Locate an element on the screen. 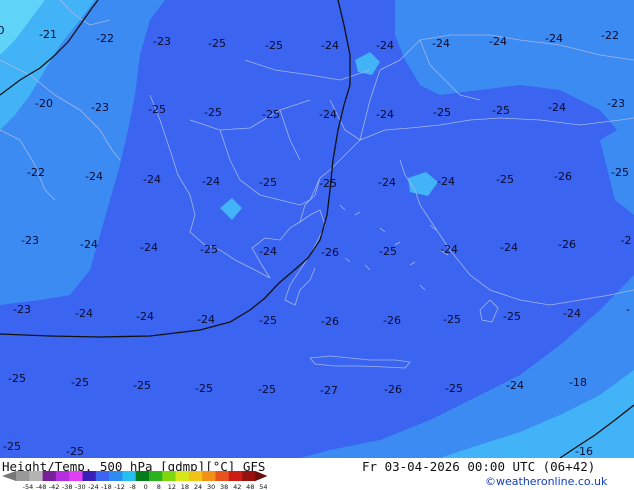  scale-tick-label: 38 is located at coordinates (224, 486).